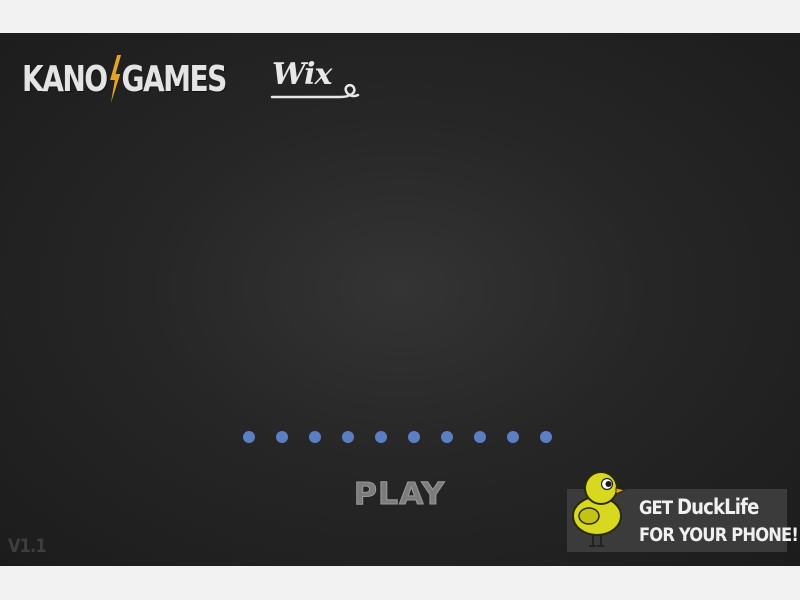  What do you see at coordinates (65, 79) in the screenshot?
I see `kano-logo-text-kano: KANO` at bounding box center [65, 79].